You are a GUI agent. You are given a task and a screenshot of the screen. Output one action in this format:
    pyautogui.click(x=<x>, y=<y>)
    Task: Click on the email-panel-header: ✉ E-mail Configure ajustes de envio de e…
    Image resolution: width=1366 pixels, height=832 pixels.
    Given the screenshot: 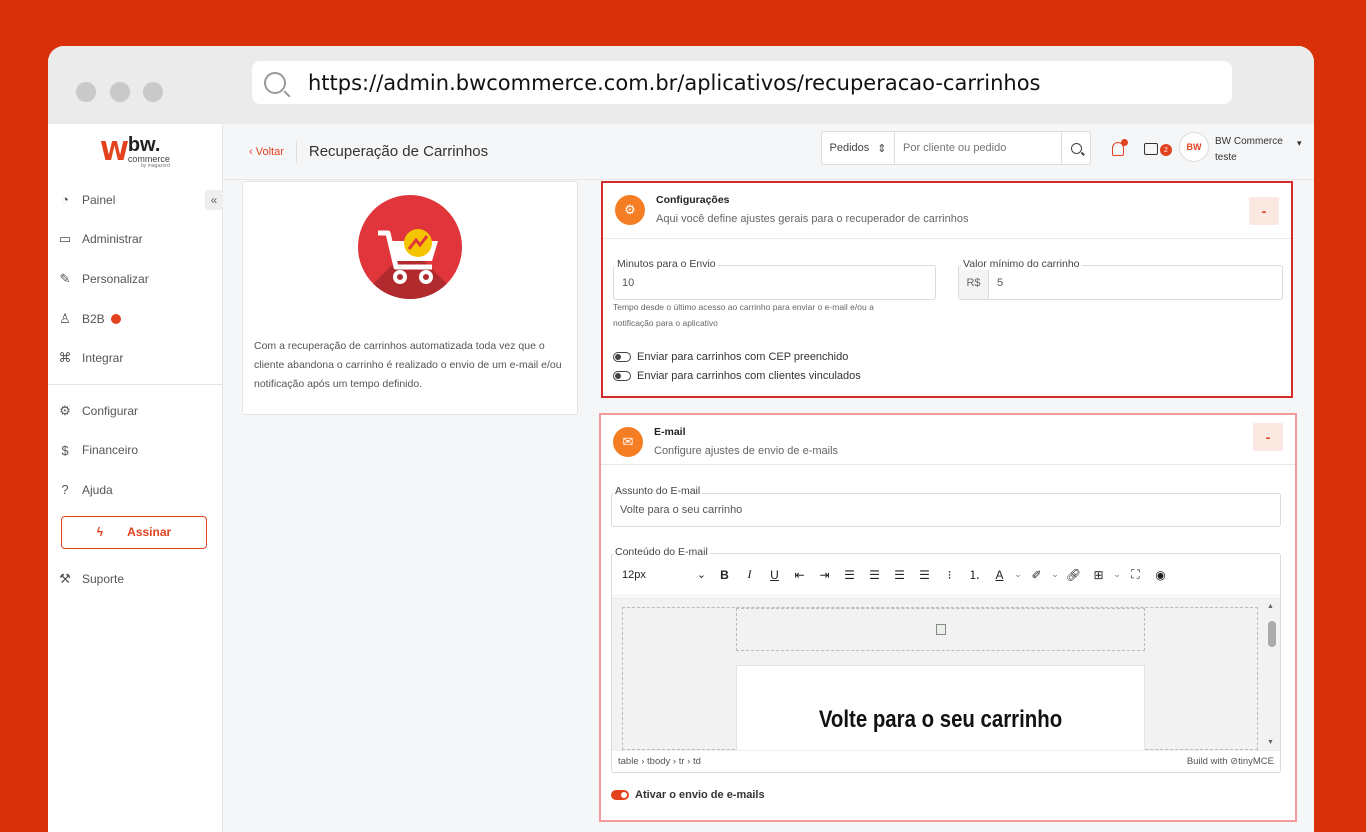 What is the action you would take?
    pyautogui.click(x=948, y=440)
    